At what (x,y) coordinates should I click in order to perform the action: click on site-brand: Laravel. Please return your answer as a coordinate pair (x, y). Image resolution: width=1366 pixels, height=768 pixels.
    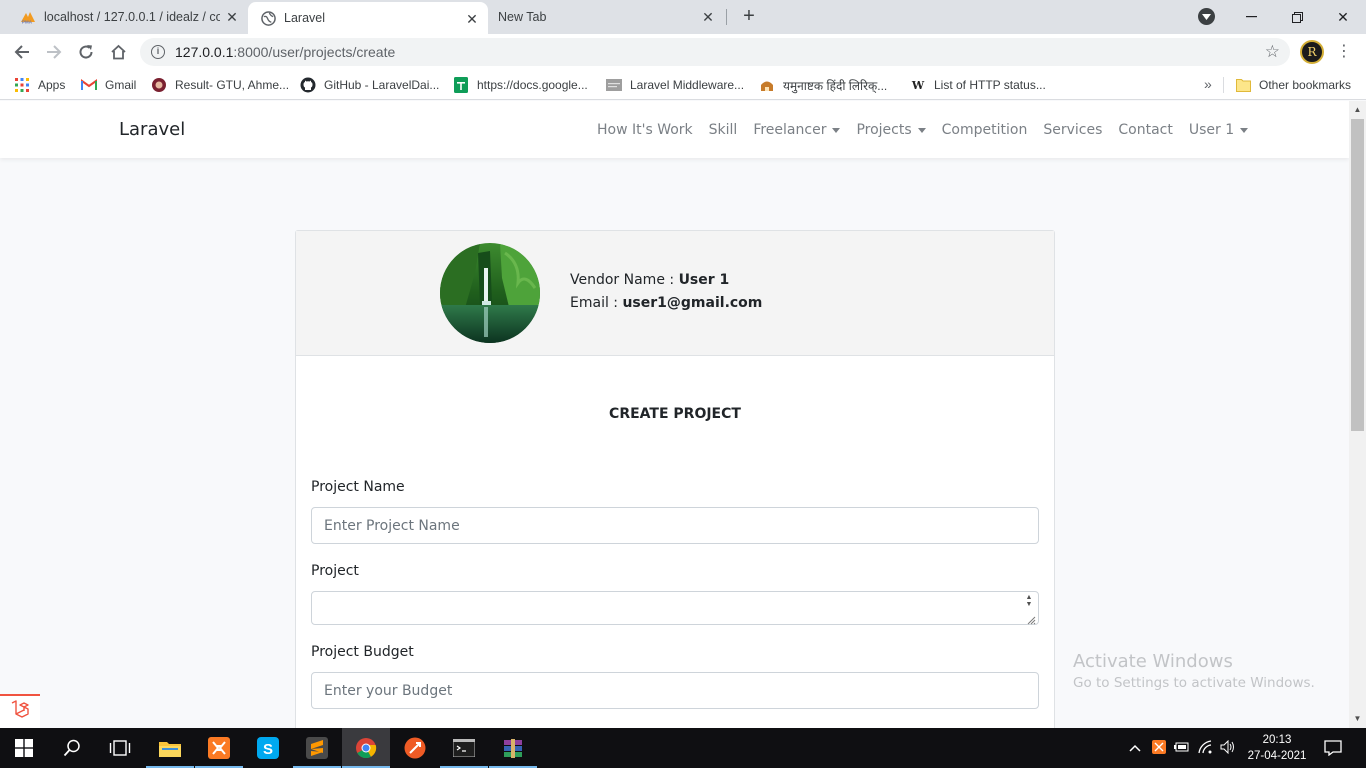
    Looking at the image, I should click on (152, 129).